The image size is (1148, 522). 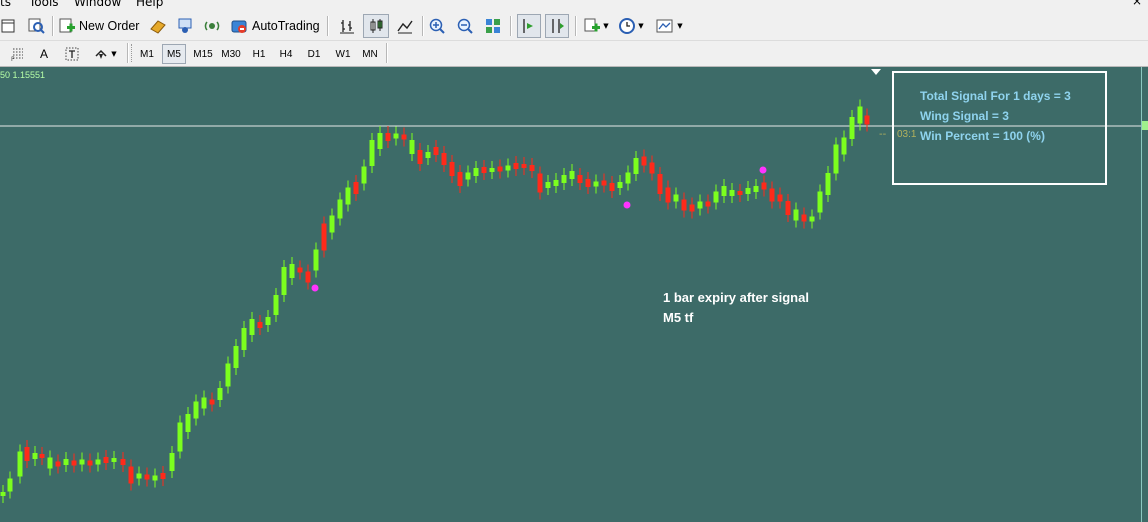 What do you see at coordinates (8, 26) in the screenshot?
I see `new-chart-icon` at bounding box center [8, 26].